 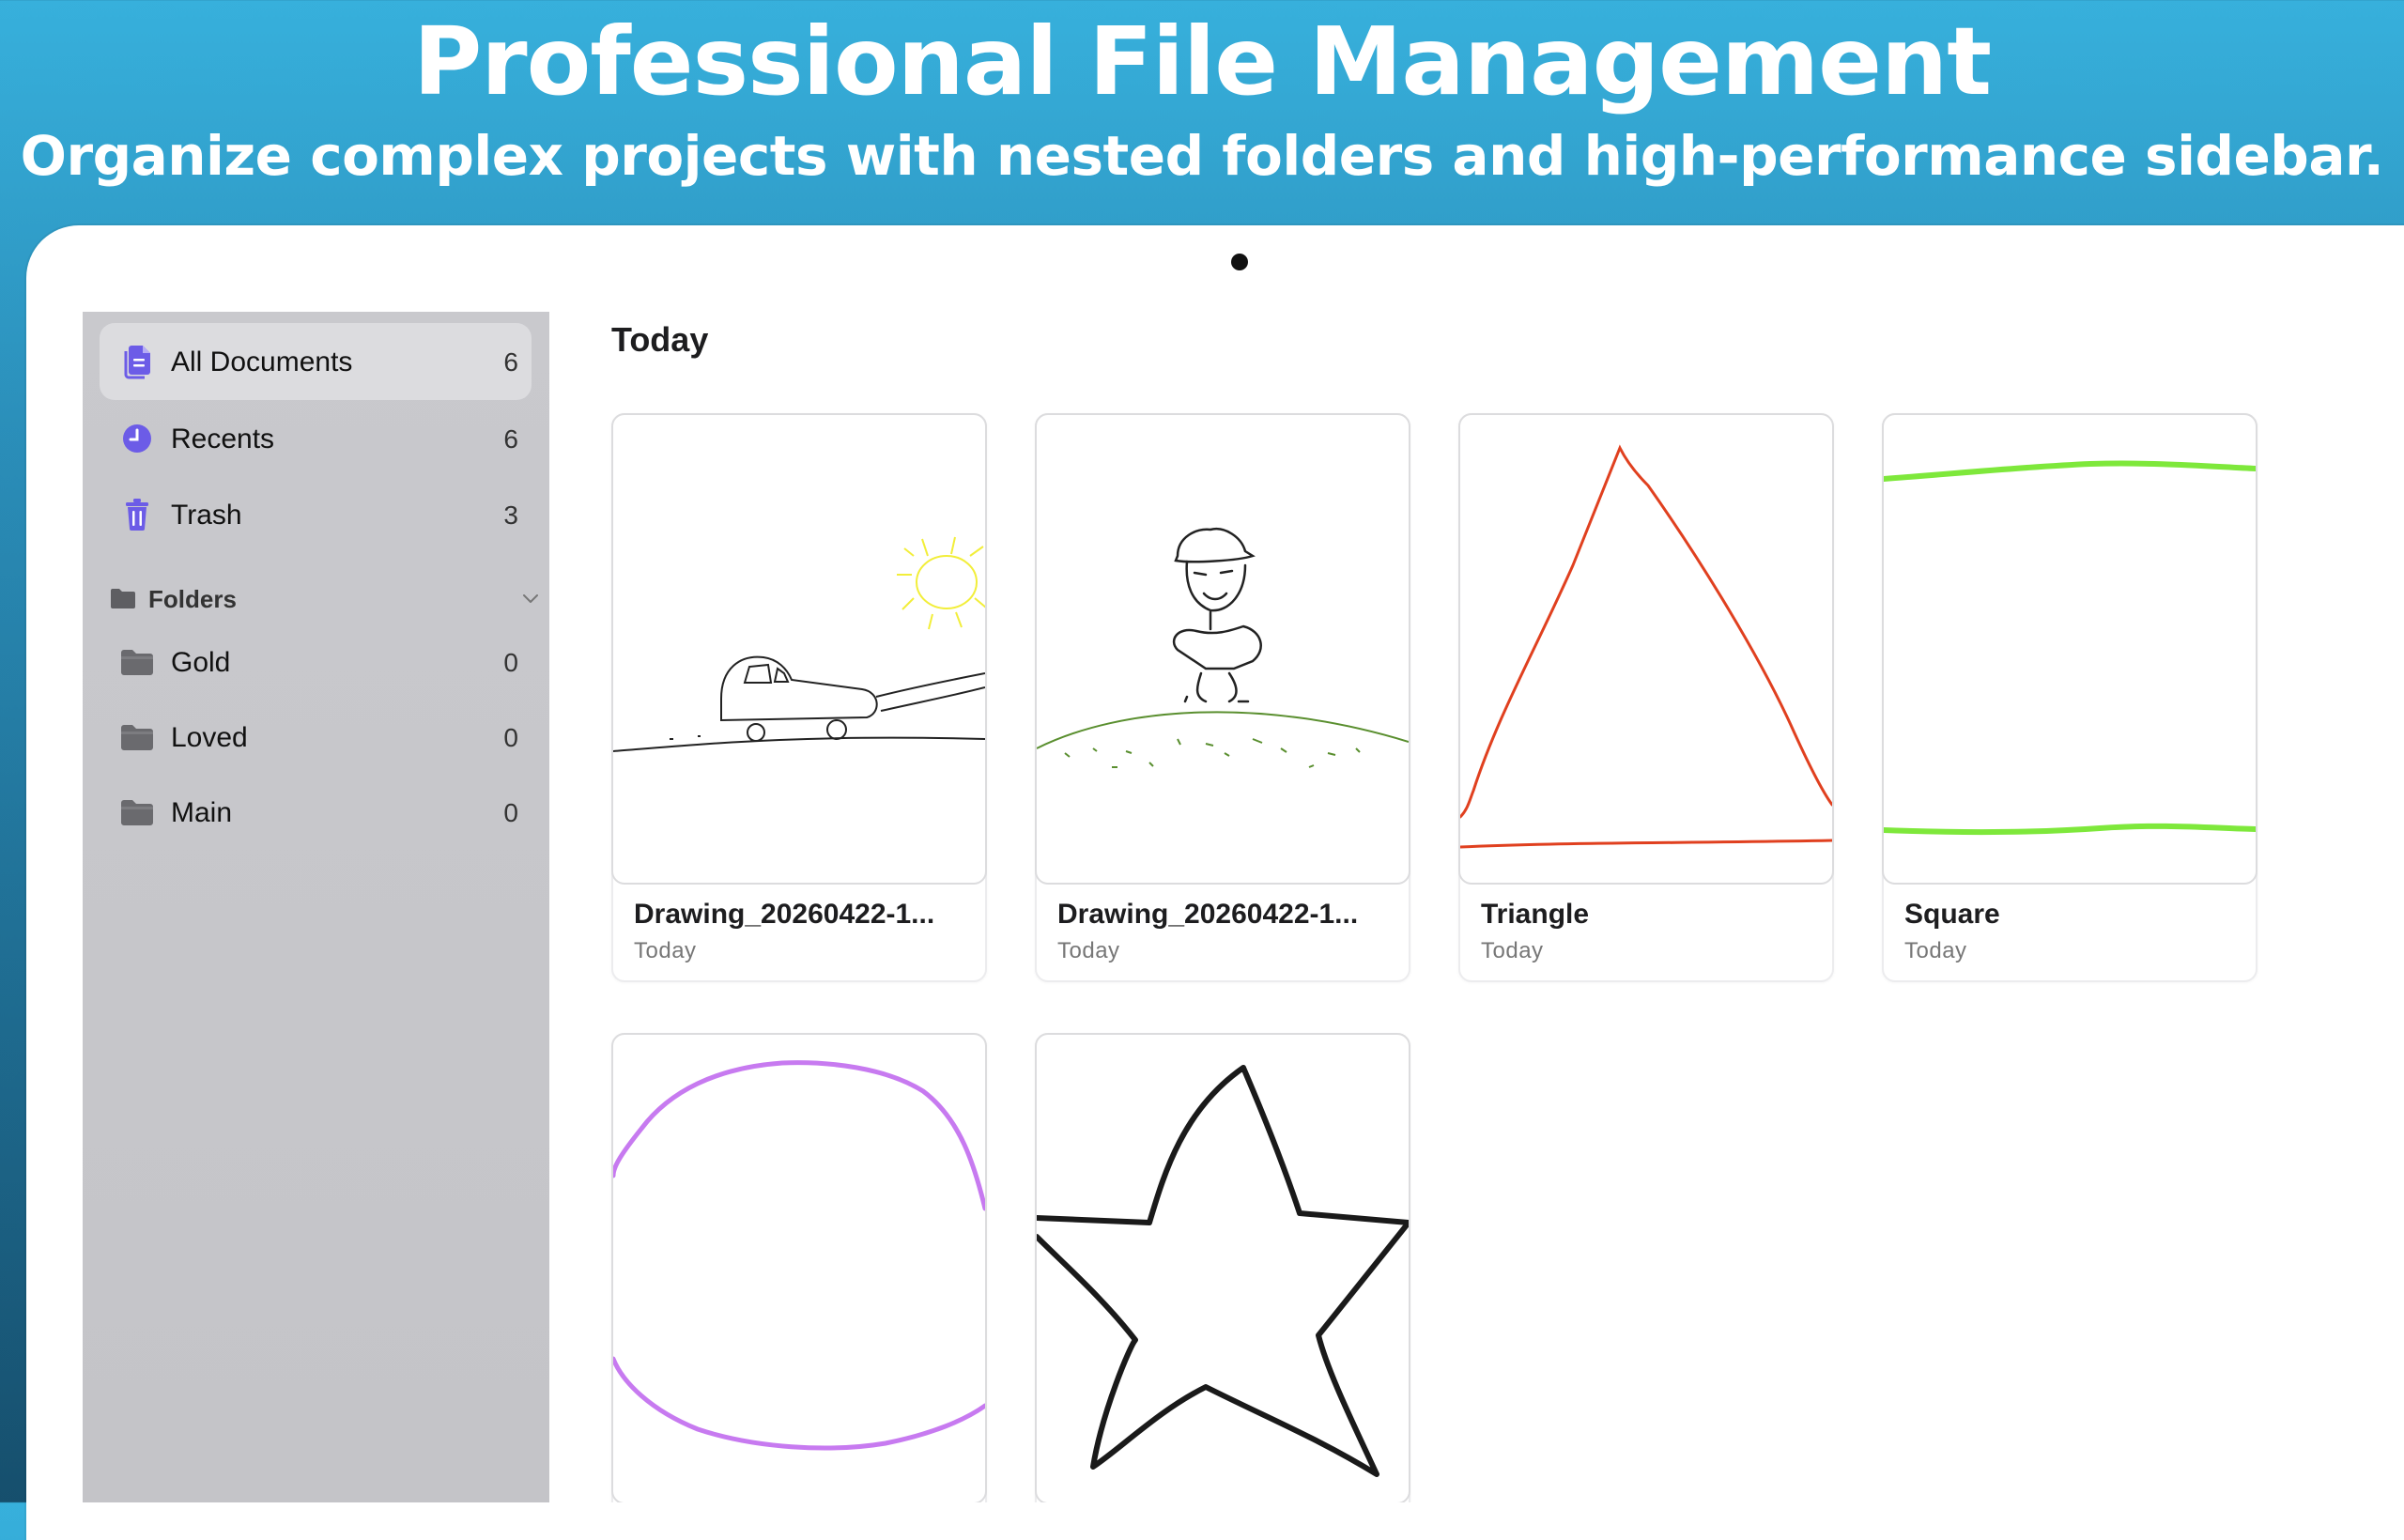 What do you see at coordinates (209, 737) in the screenshot?
I see `sidebar-item-label: Loved` at bounding box center [209, 737].